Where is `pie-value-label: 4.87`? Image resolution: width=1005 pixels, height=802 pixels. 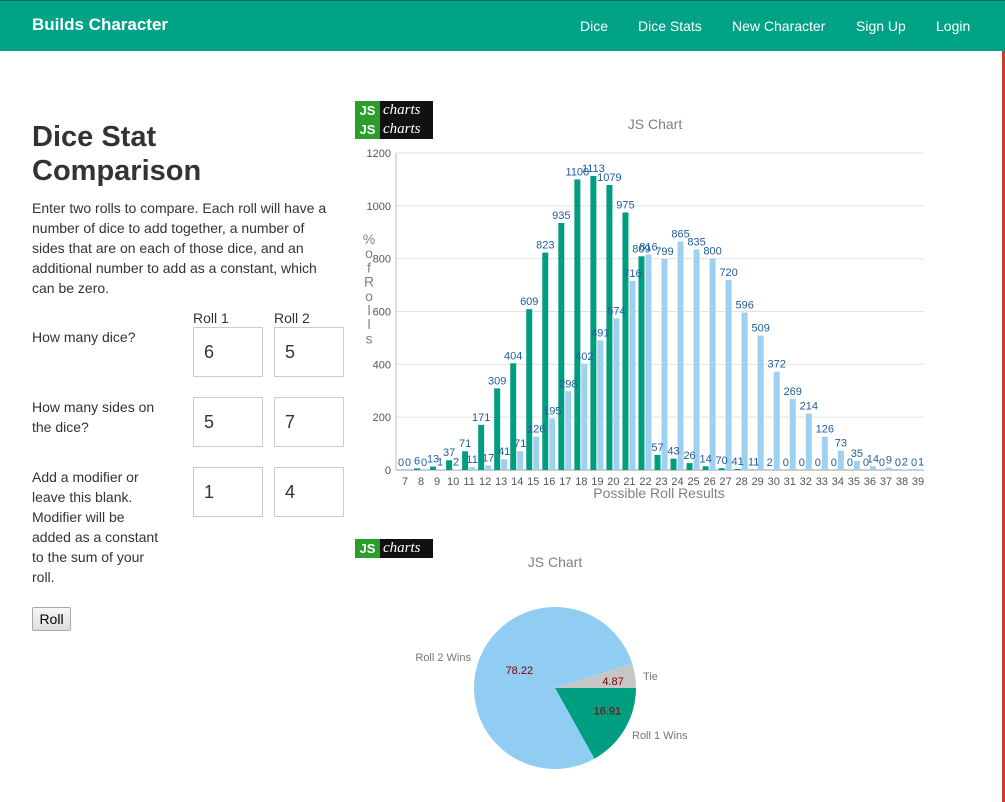 pie-value-label: 4.87 is located at coordinates (612, 682).